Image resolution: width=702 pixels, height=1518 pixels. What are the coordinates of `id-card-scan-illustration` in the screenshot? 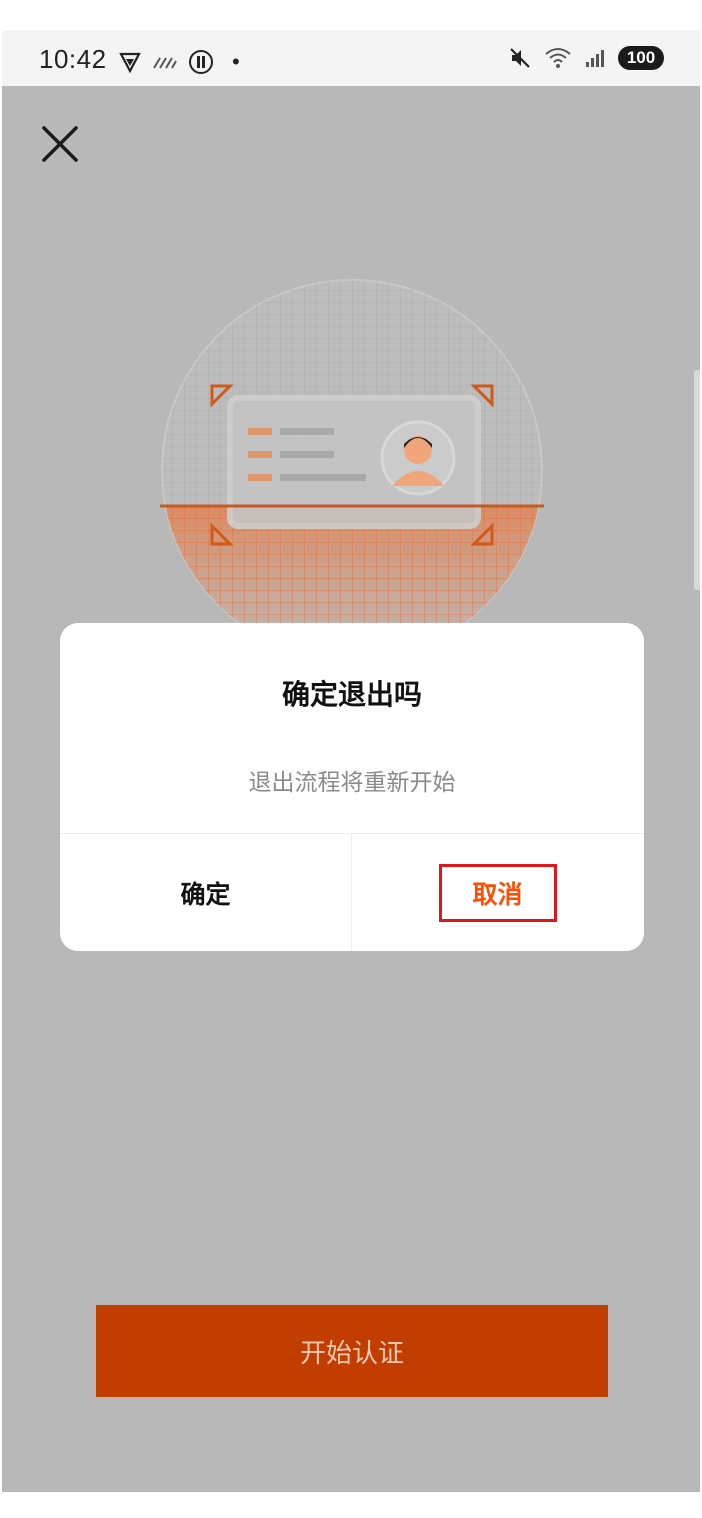 It's located at (352, 470).